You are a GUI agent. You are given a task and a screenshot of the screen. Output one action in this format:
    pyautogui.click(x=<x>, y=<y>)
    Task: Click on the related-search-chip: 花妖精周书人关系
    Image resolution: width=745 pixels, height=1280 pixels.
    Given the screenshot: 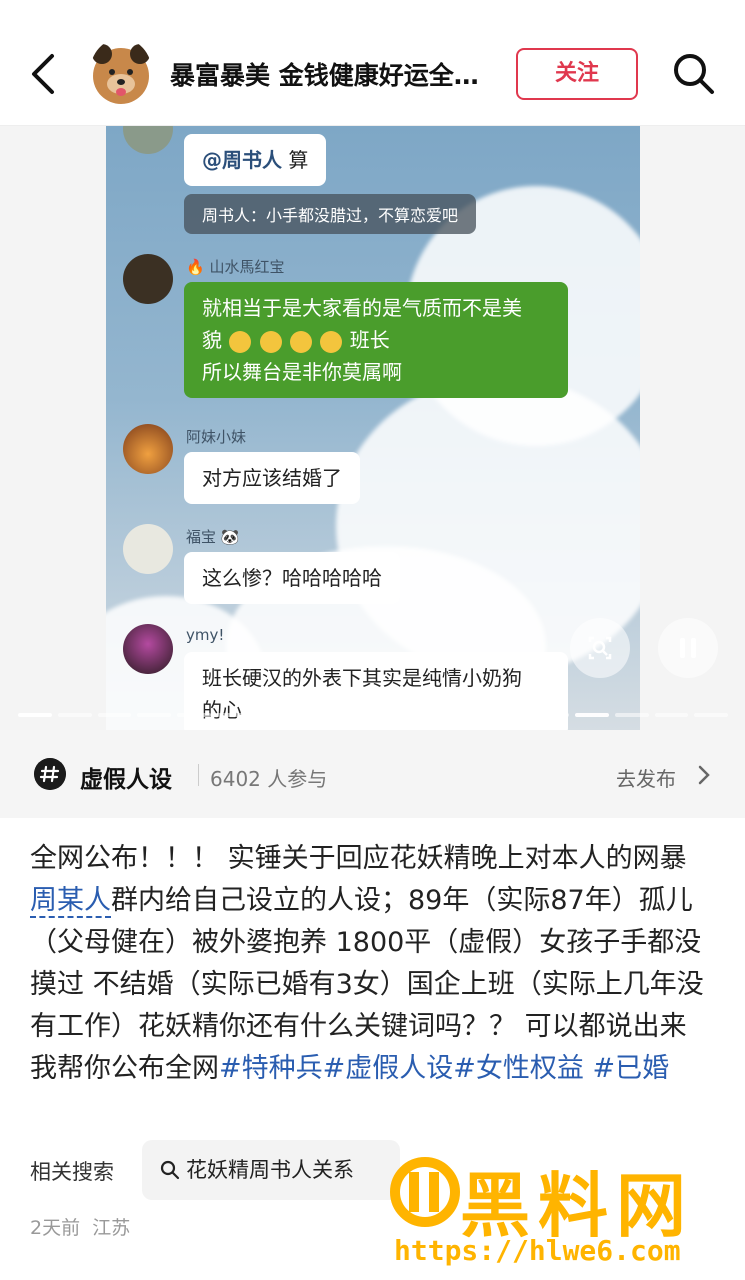 What is the action you would take?
    pyautogui.click(x=271, y=1170)
    